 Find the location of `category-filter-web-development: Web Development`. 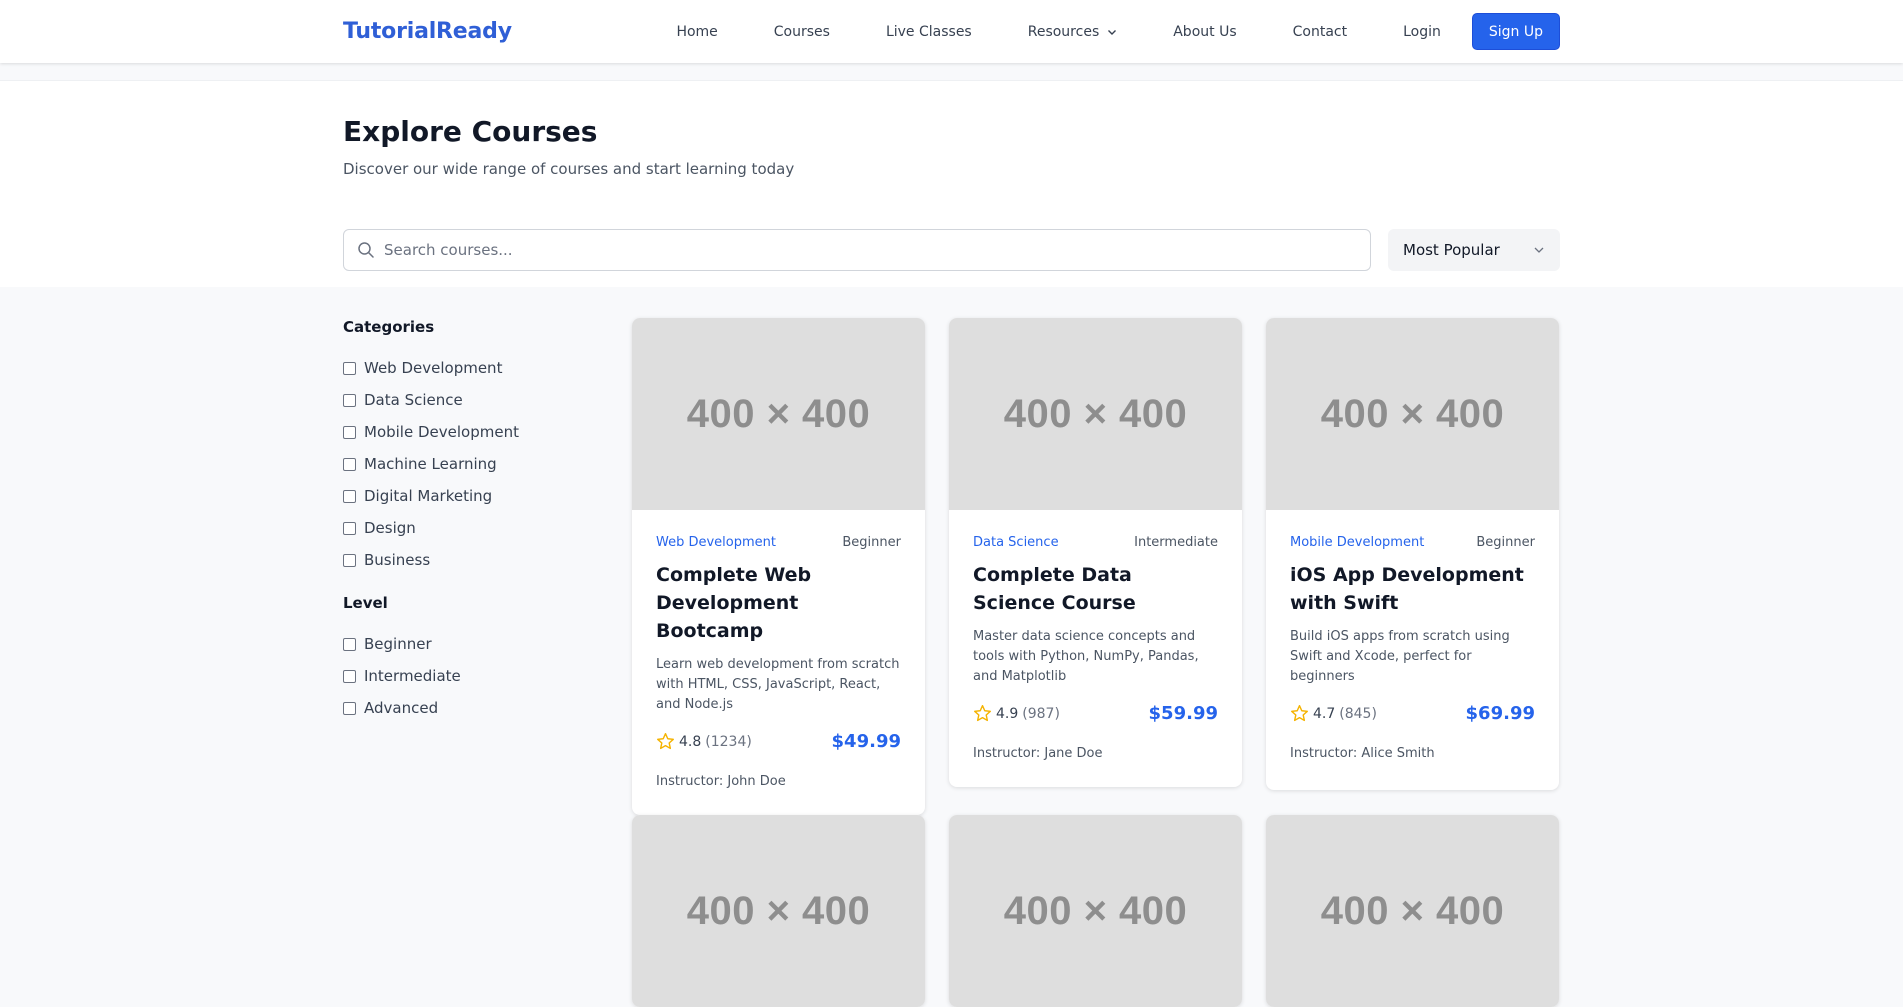

category-filter-web-development: Web Development is located at coordinates (463, 368).